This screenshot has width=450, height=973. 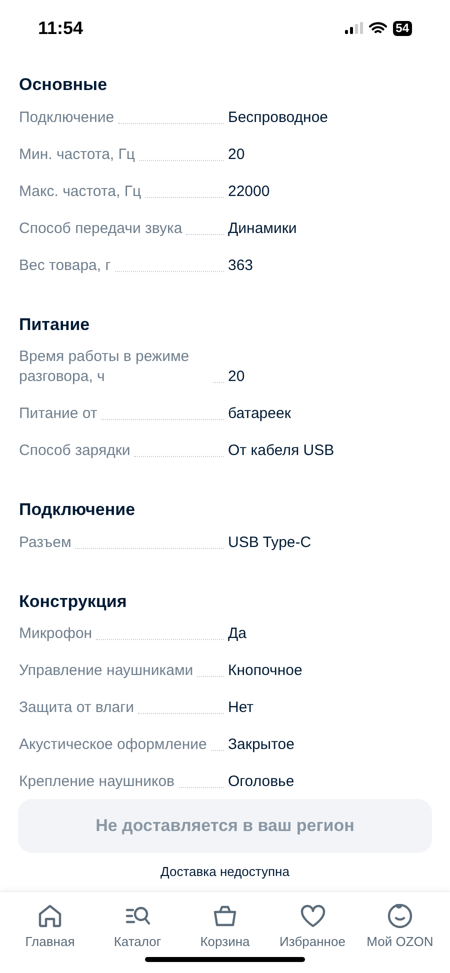 I want to click on spec-label: Способ зарядки, so click(x=74, y=451).